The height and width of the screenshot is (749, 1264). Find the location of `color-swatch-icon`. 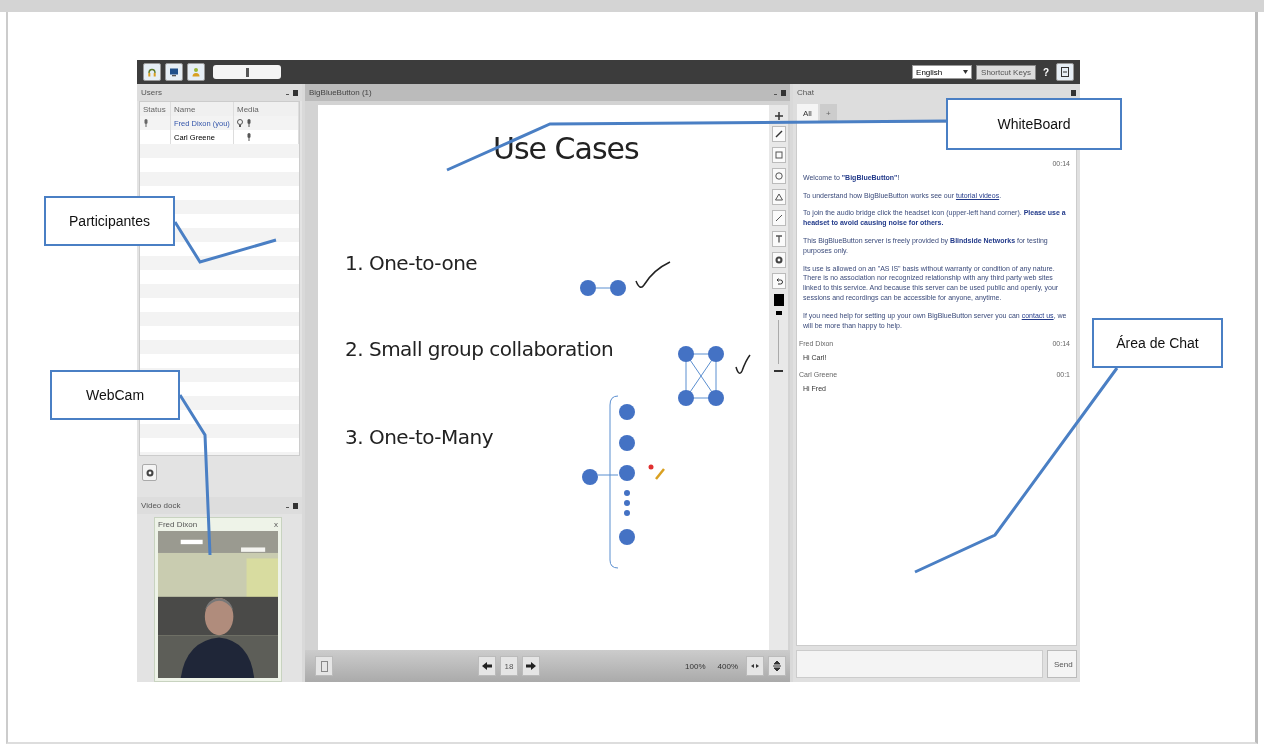

color-swatch-icon is located at coordinates (778, 300).